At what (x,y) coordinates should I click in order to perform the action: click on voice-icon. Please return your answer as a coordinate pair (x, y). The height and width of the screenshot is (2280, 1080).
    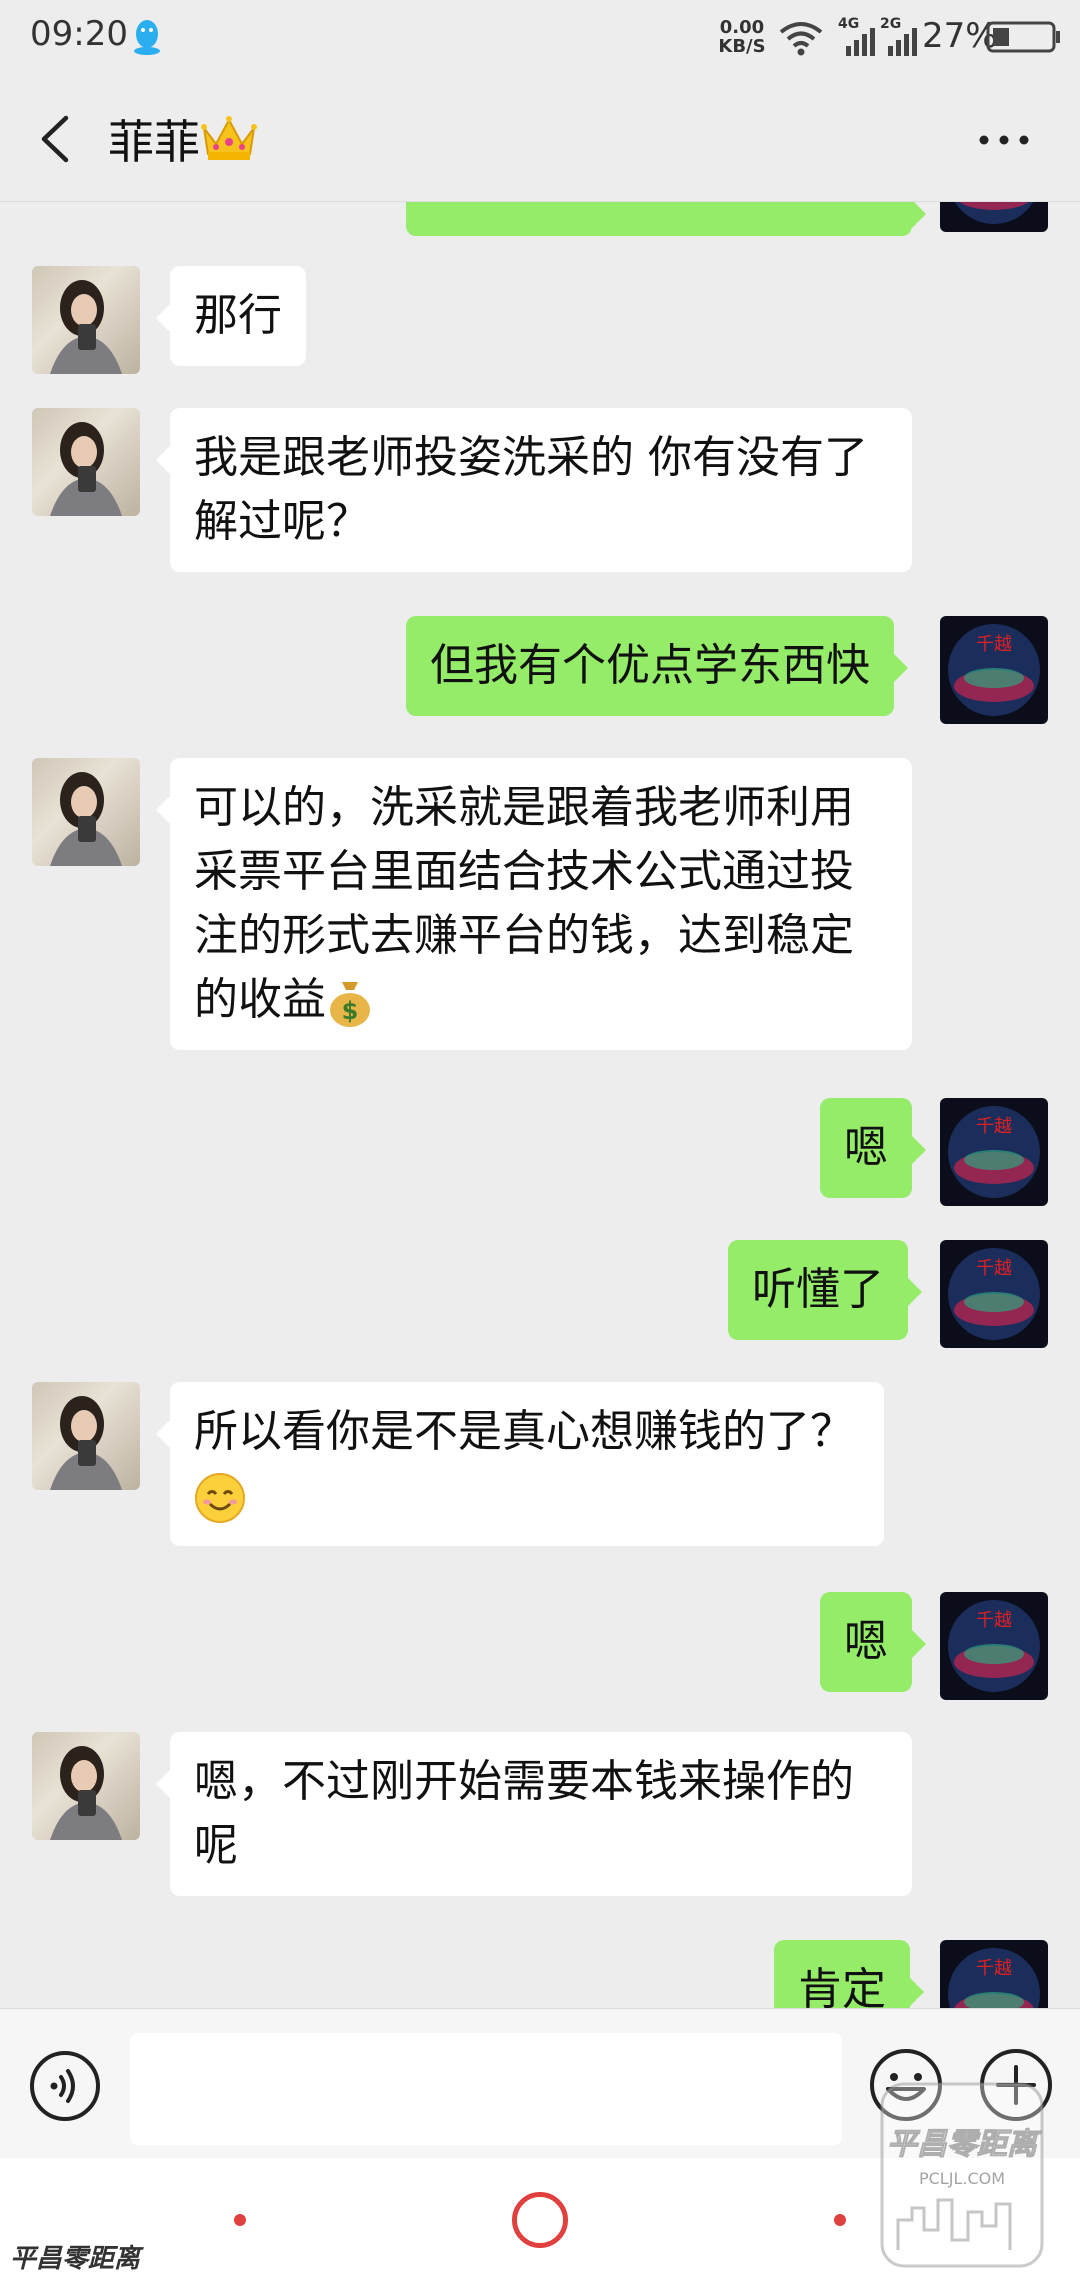
    Looking at the image, I should click on (65, 2086).